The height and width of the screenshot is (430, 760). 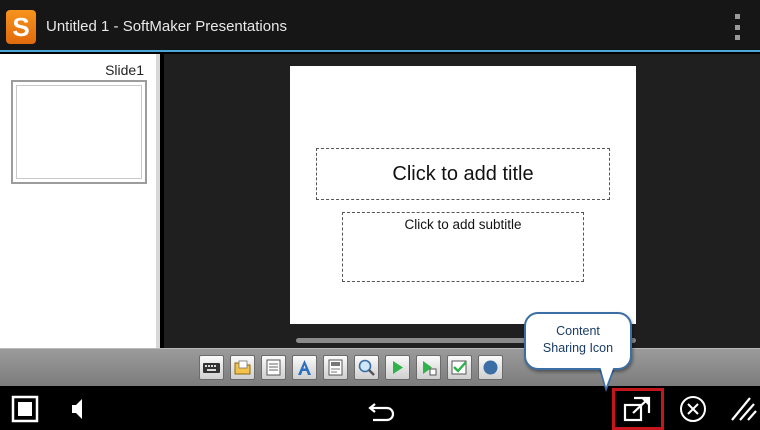 What do you see at coordinates (124, 70) in the screenshot?
I see `slide-thumbnail-label: Slide1` at bounding box center [124, 70].